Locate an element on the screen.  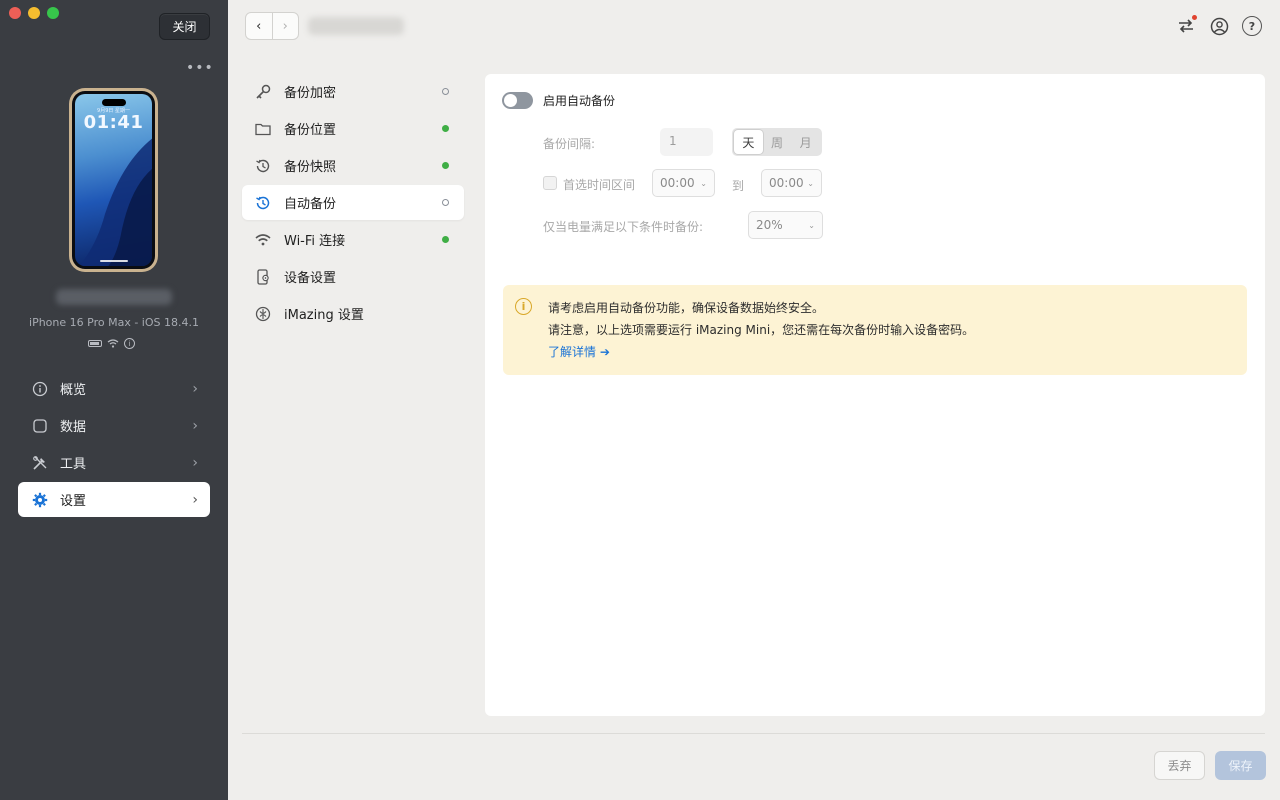
notification-dot is located at coordinates (1194, 17).